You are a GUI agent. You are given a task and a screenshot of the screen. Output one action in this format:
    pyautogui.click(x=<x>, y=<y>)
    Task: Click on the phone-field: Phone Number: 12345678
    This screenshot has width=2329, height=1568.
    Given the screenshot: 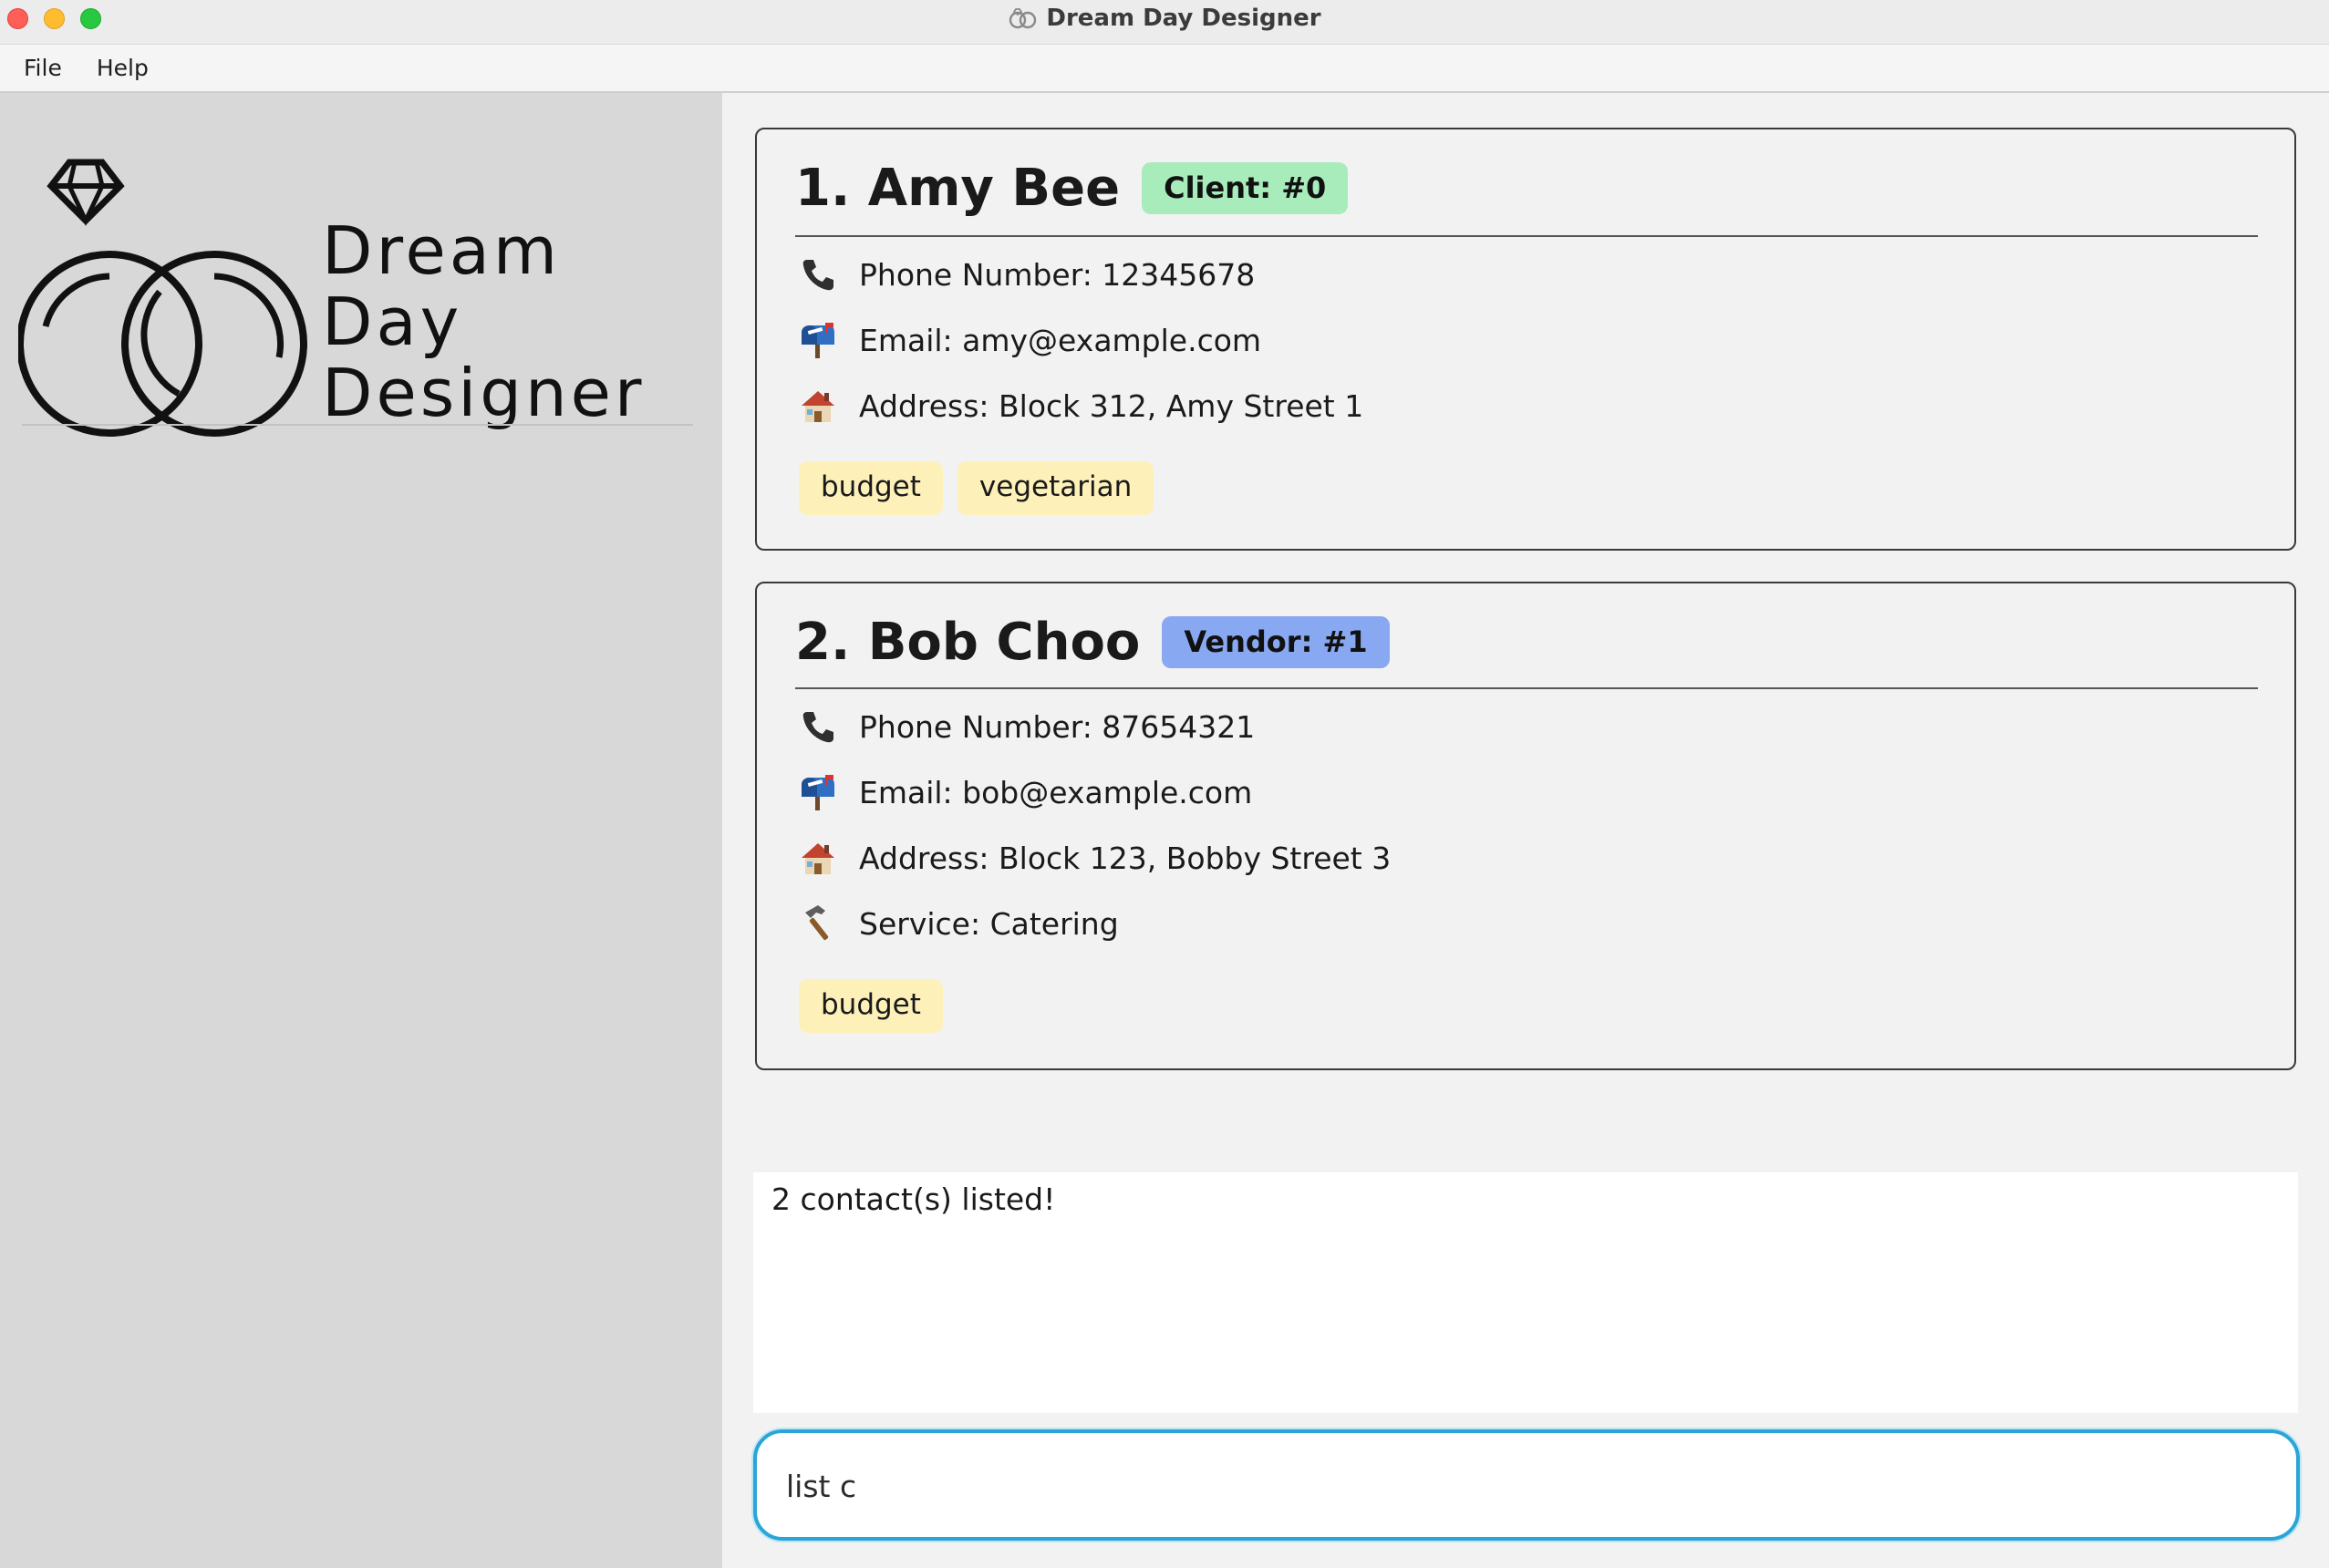 What is the action you would take?
    pyautogui.click(x=1026, y=274)
    